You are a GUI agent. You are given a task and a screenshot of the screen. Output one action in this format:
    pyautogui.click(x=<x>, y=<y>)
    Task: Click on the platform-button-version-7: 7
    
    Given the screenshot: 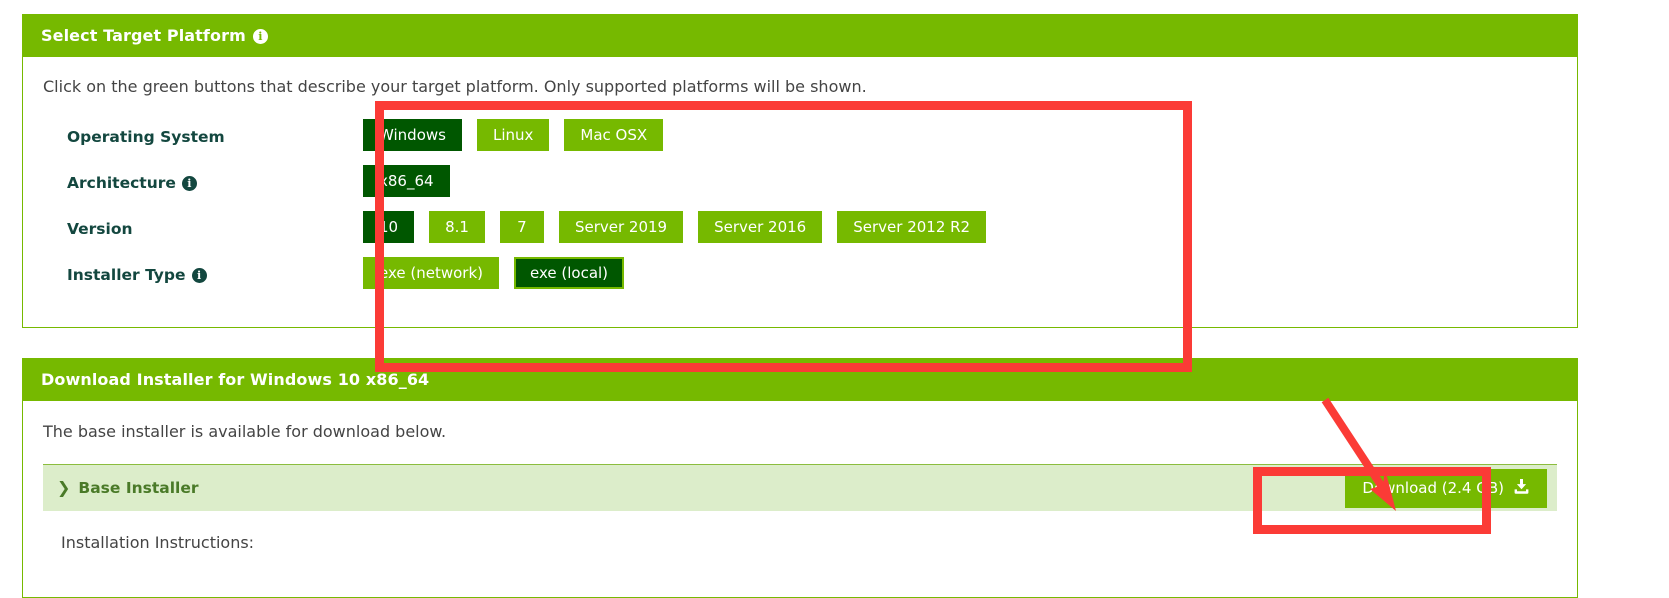 What is the action you would take?
    pyautogui.click(x=521, y=227)
    